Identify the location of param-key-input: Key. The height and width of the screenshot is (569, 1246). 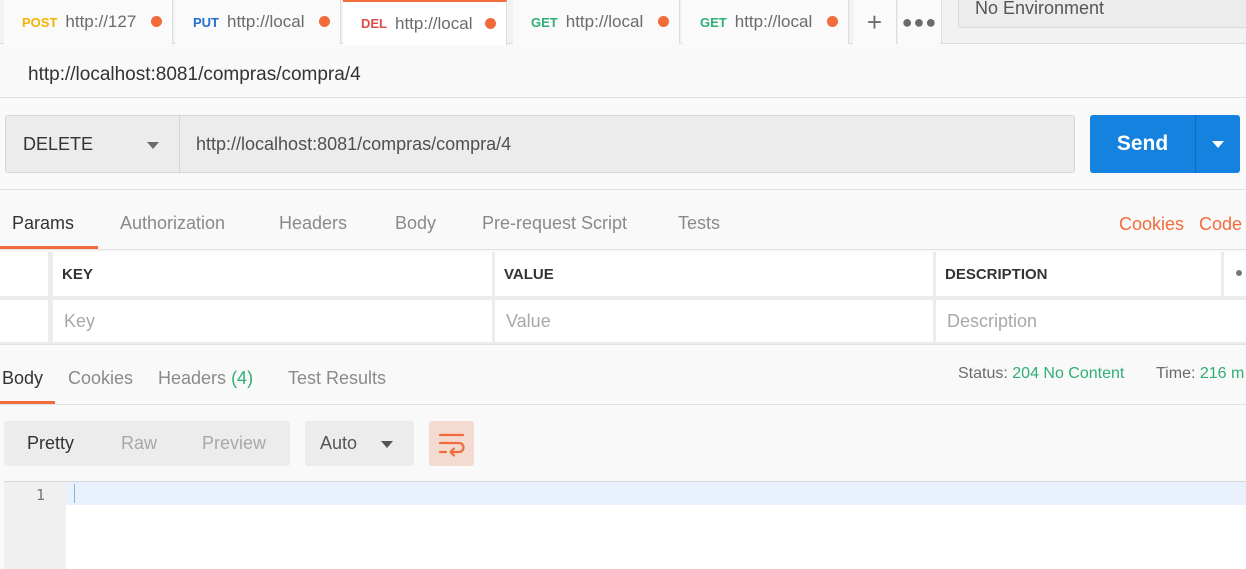
(272, 321).